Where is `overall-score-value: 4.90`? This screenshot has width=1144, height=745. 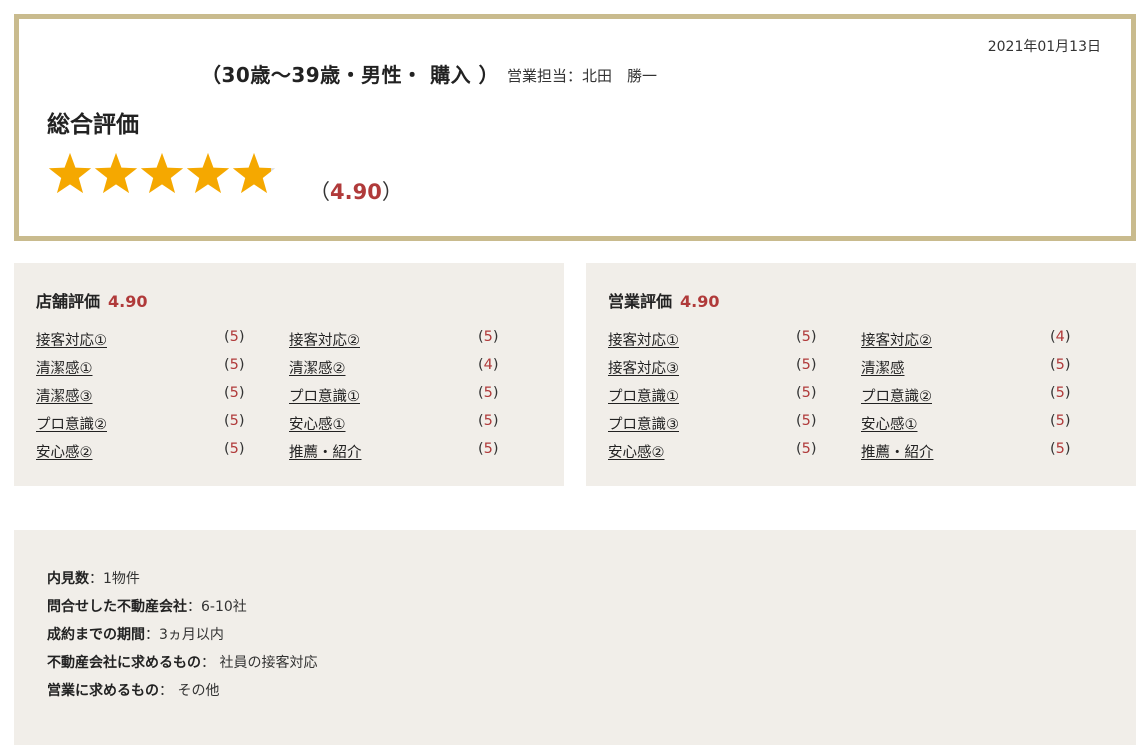 overall-score-value: 4.90 is located at coordinates (356, 192).